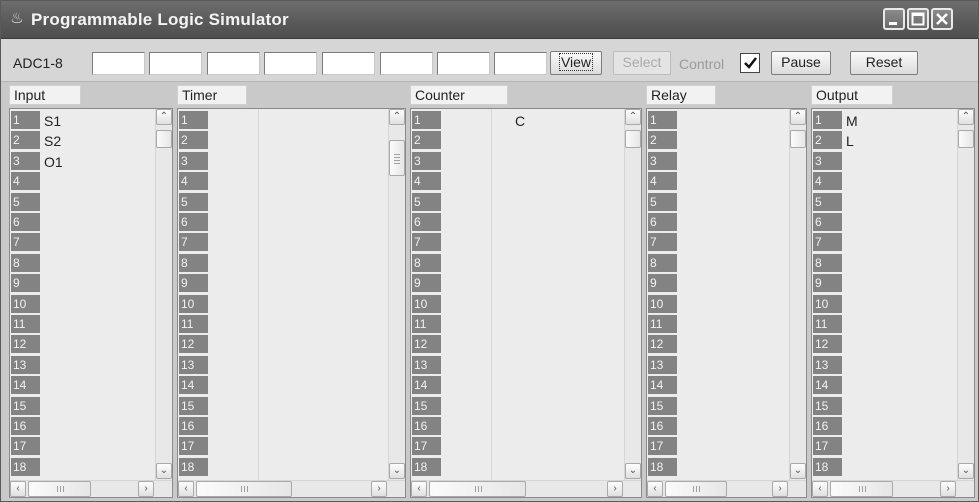 This screenshot has height=502, width=979. I want to click on minimize-button, so click(894, 19).